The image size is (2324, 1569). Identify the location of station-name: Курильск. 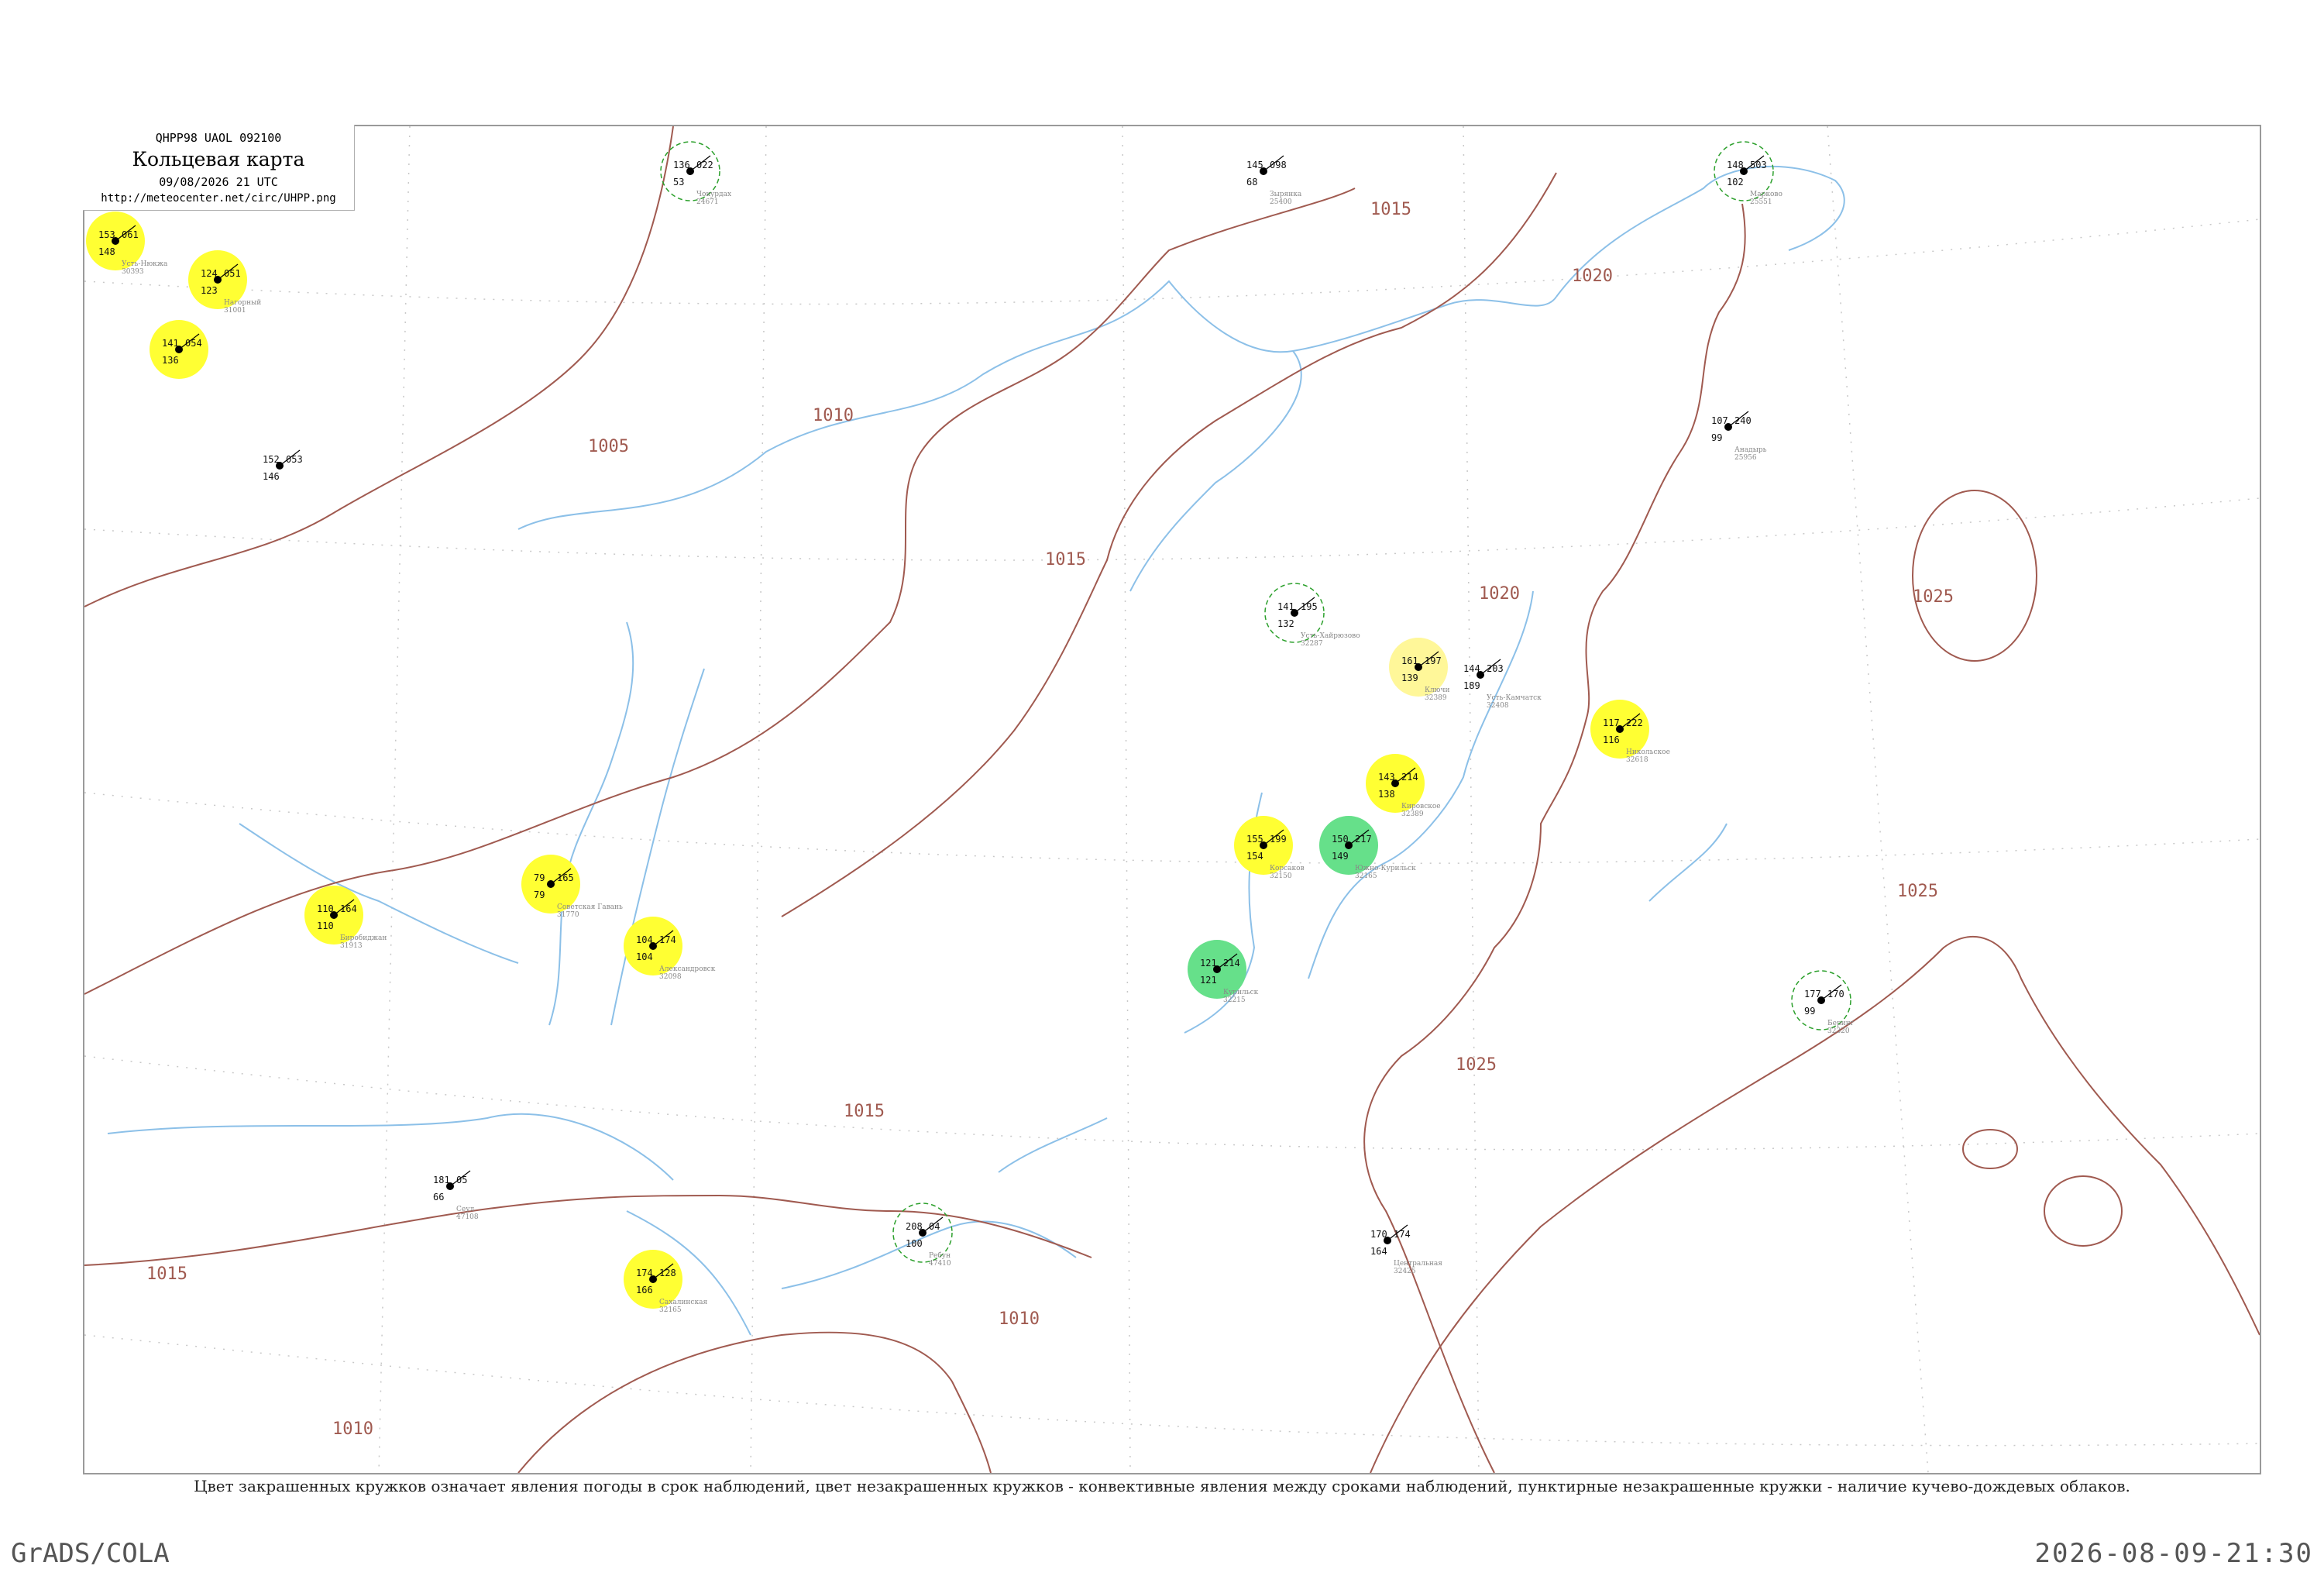
(1241, 993).